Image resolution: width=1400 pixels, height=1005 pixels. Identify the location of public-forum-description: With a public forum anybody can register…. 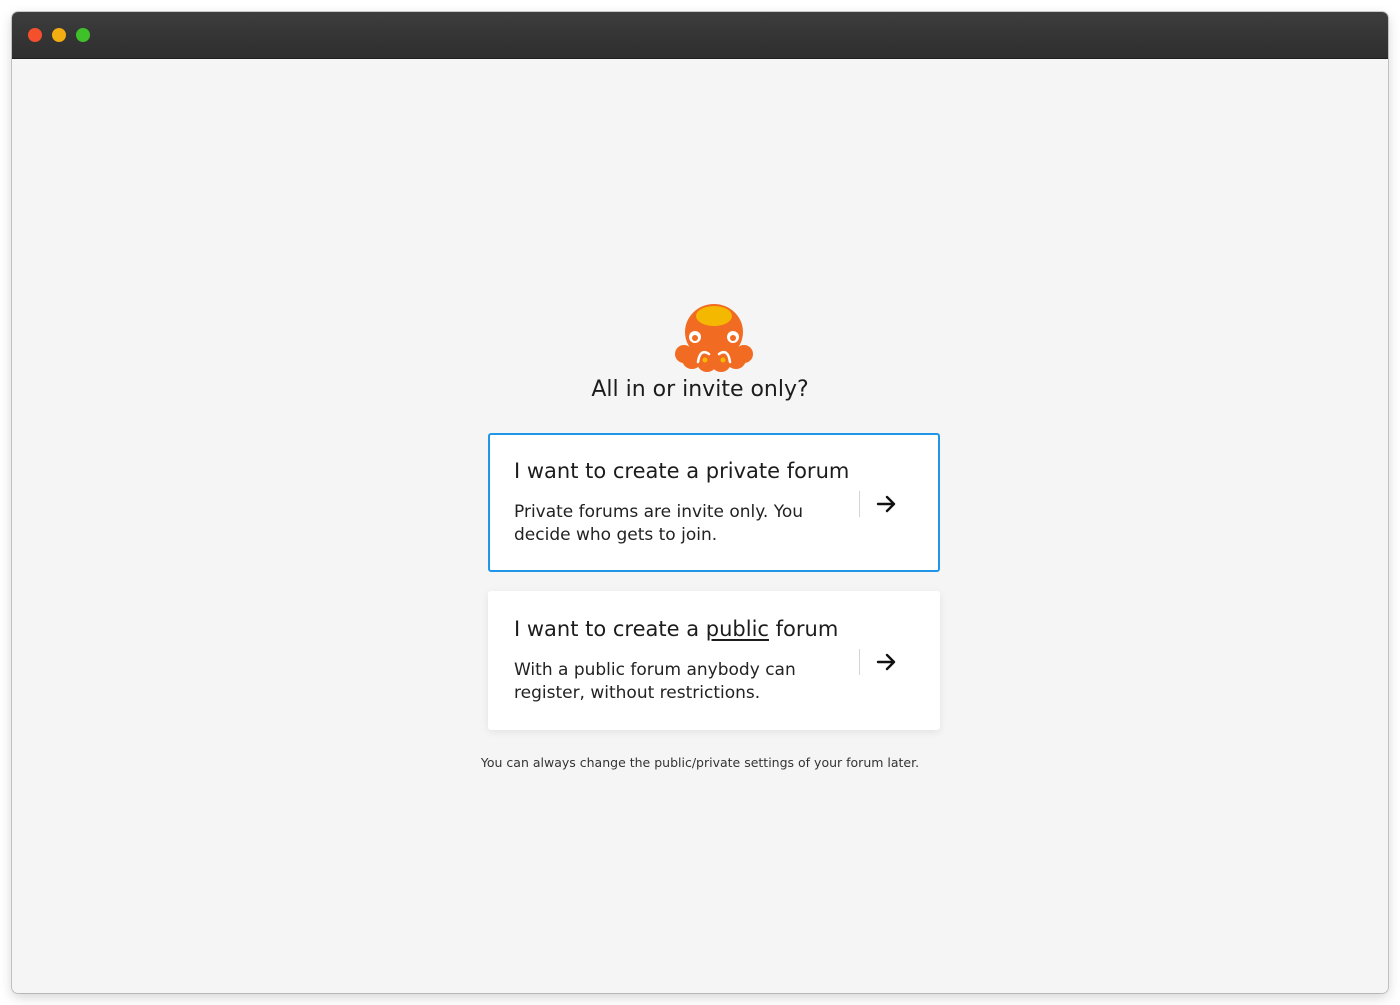
(655, 681).